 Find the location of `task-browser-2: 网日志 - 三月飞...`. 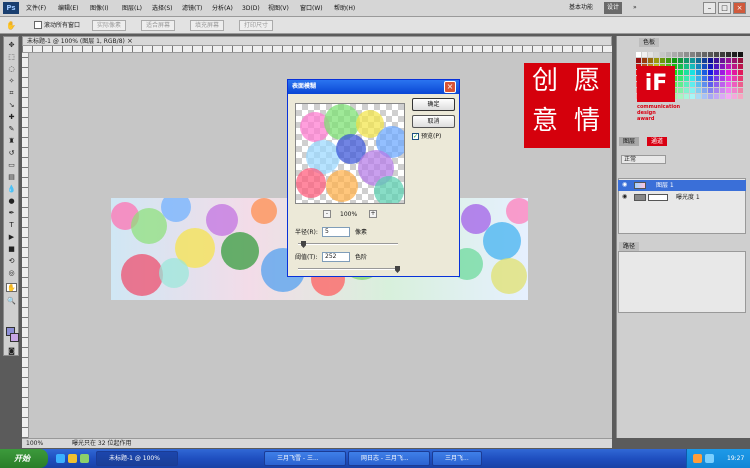

task-browser-2: 网日志 - 三月飞... is located at coordinates (389, 458).